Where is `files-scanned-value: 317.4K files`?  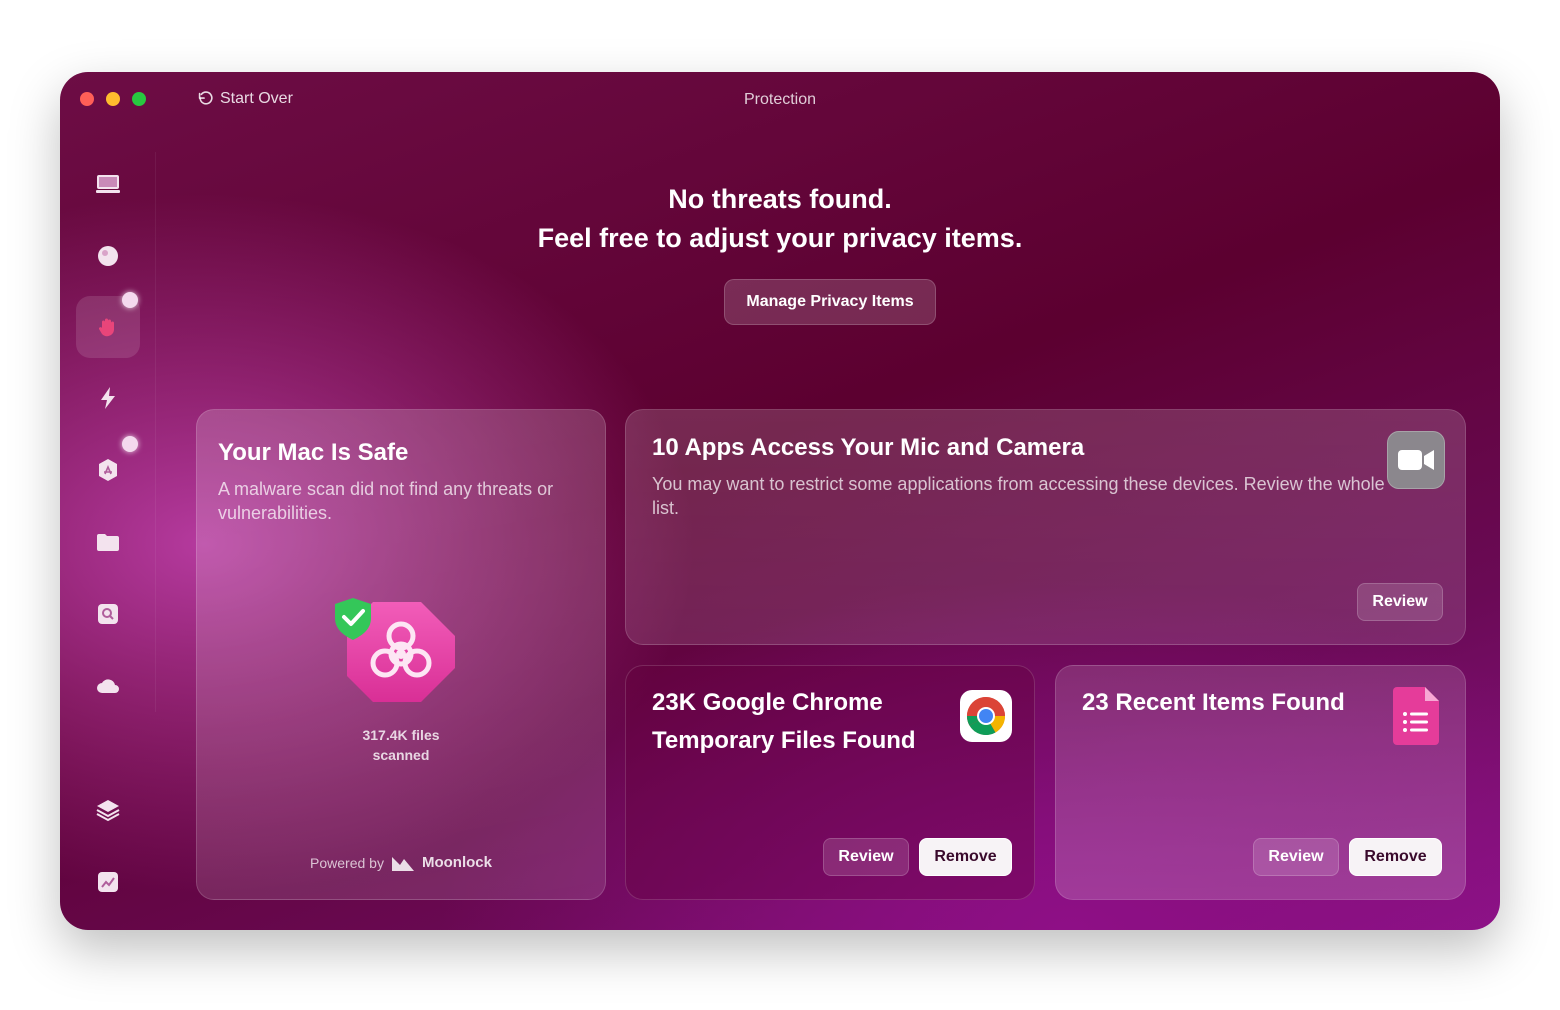 files-scanned-value: 317.4K files is located at coordinates (401, 735).